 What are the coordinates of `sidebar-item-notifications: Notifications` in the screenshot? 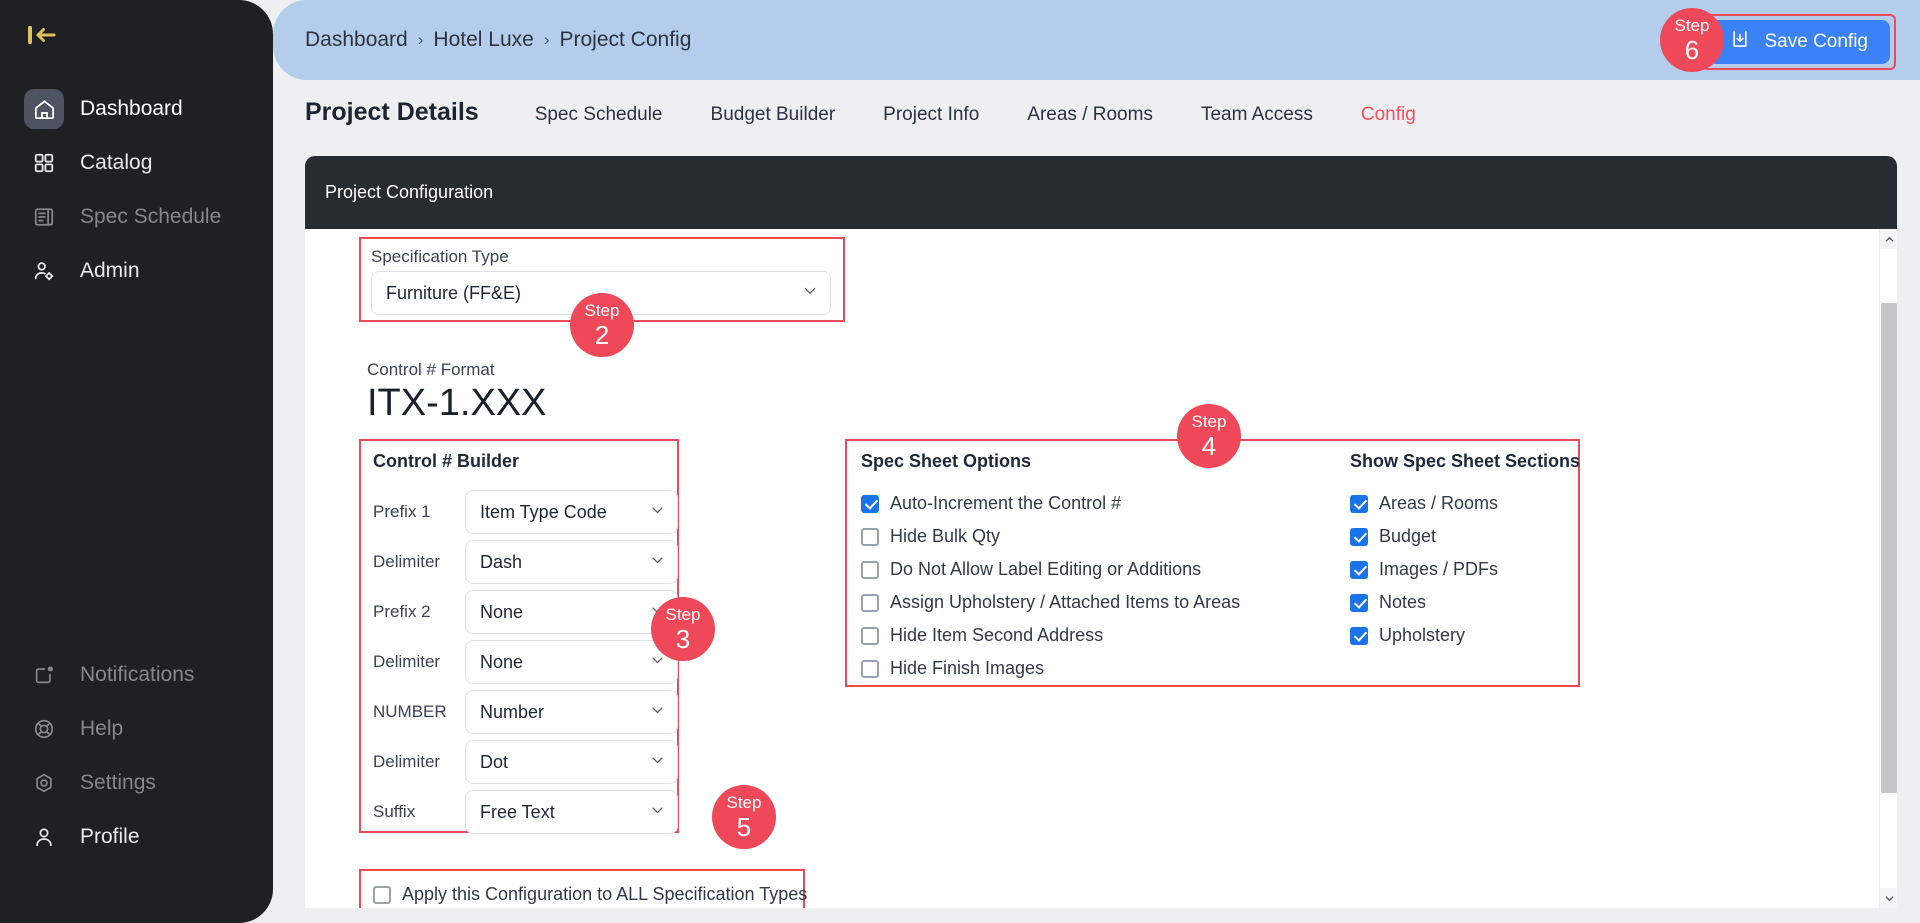 It's located at (136, 675).